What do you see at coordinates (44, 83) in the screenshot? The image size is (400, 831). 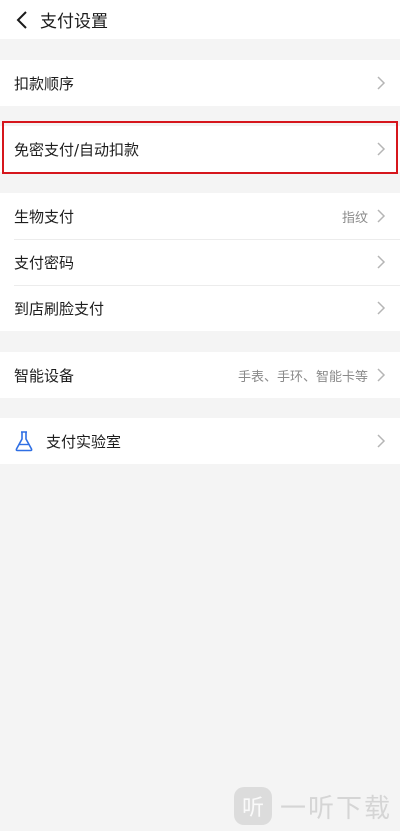 I see `deduction-order-label: 扣款顺序` at bounding box center [44, 83].